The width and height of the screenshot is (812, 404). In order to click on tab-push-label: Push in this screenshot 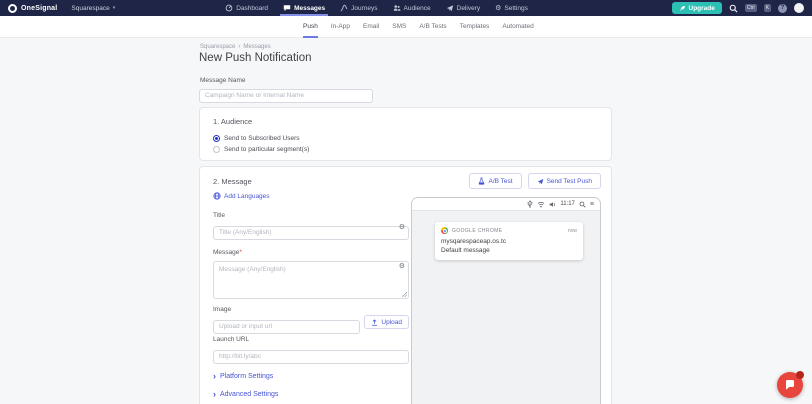, I will do `click(310, 26)`.